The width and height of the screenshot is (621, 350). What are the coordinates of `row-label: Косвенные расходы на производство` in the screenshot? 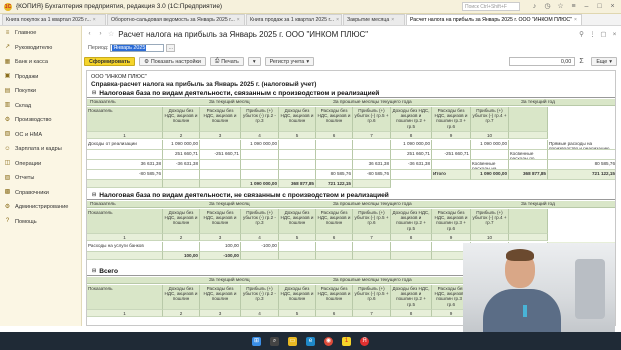 It's located at (490, 165).